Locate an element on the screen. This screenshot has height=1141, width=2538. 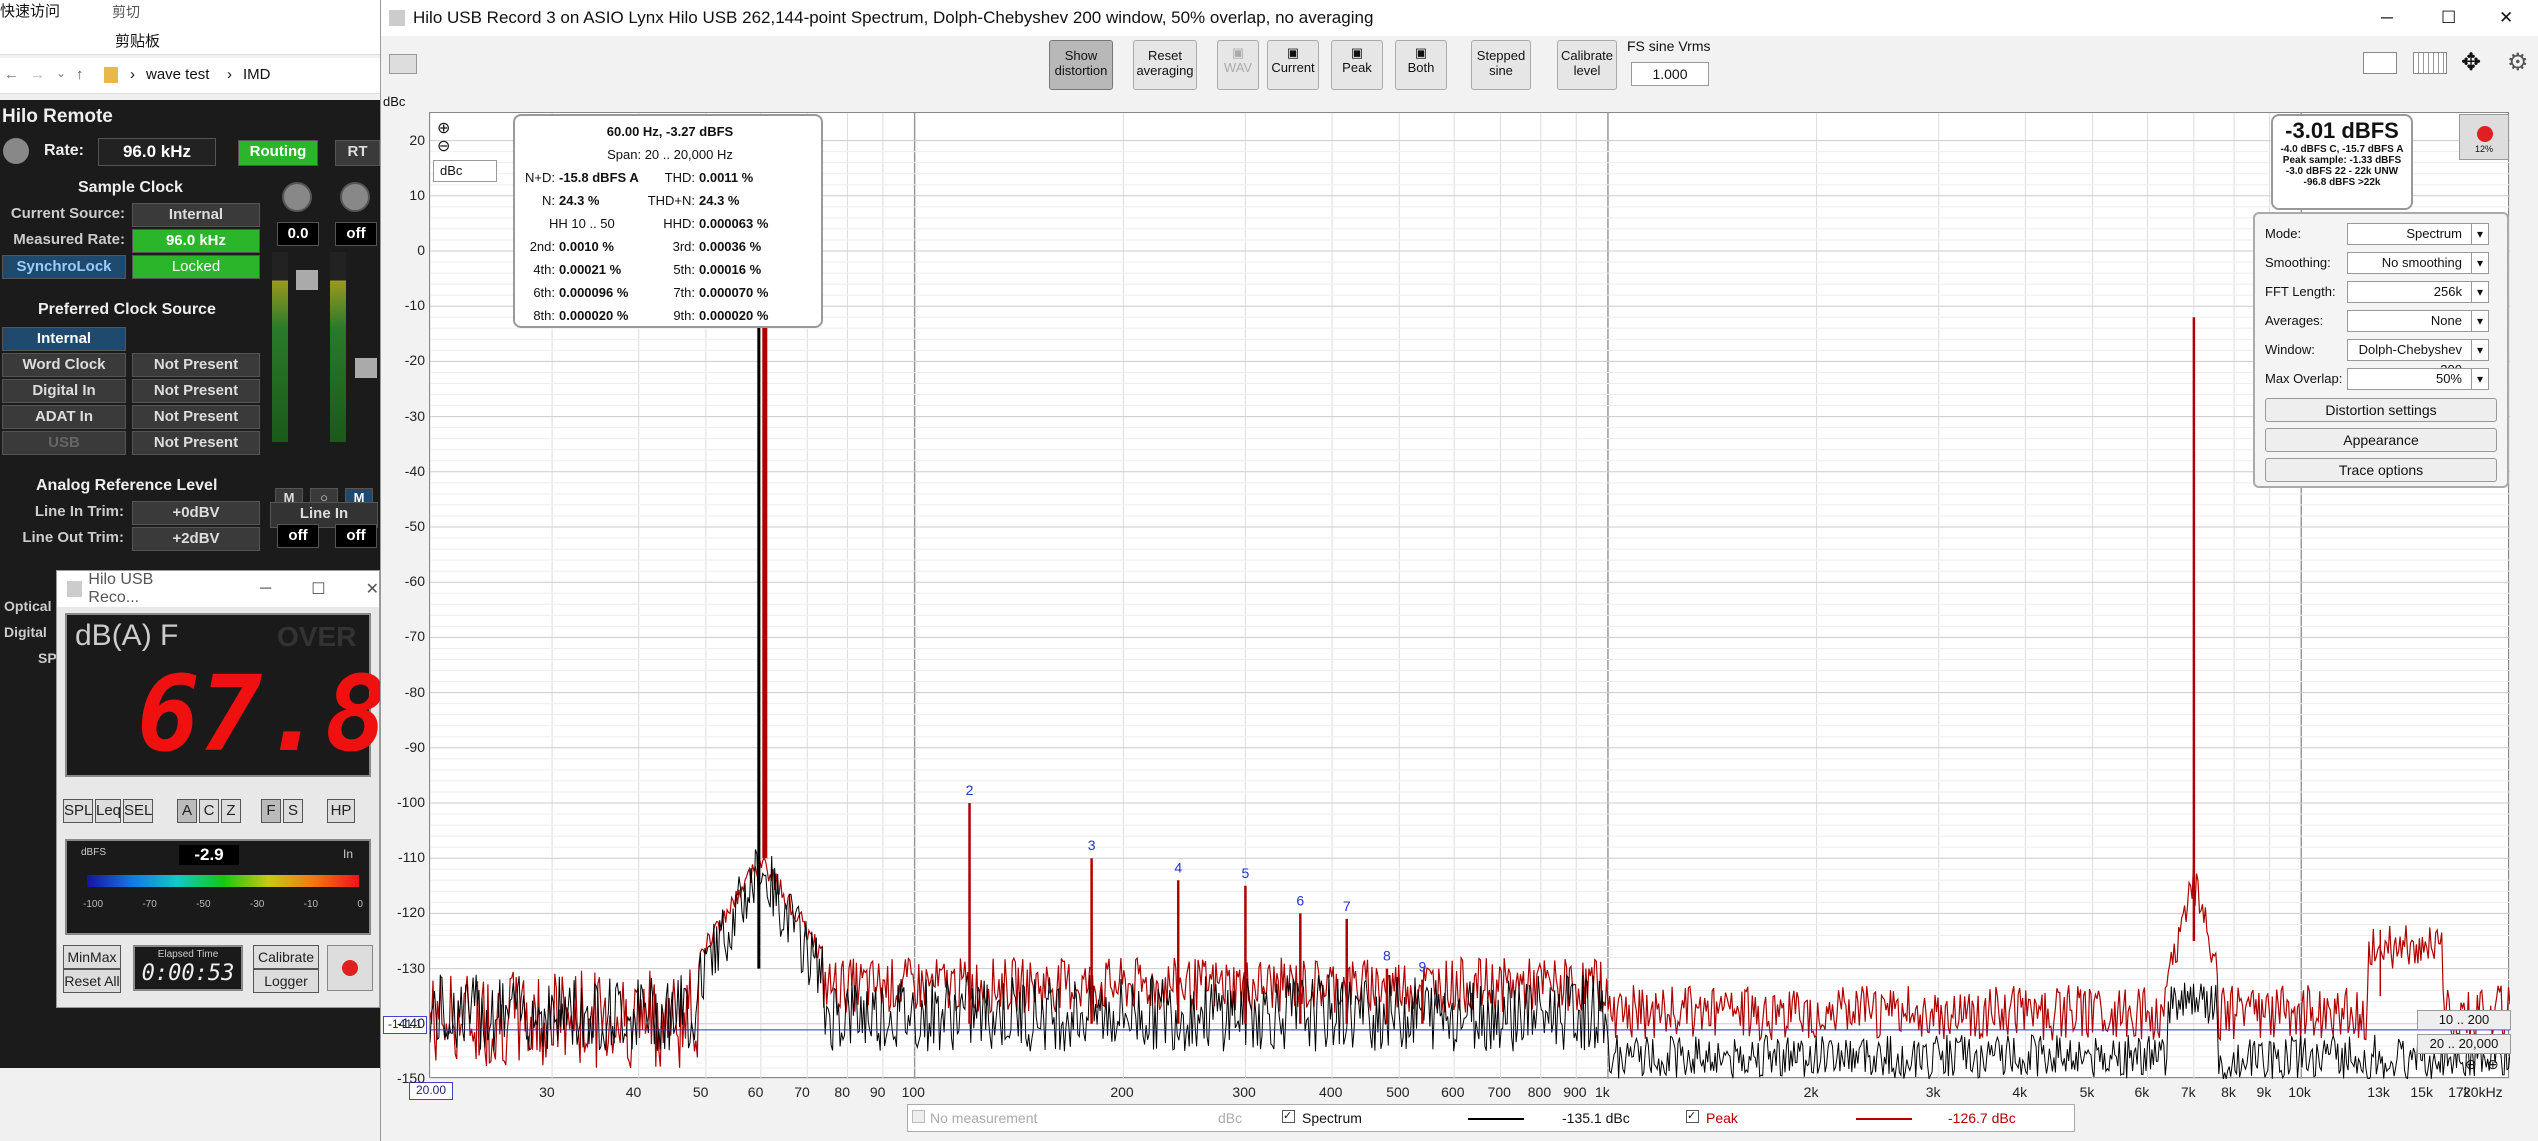
y-tick-label: -80 is located at coordinates (414, 691).